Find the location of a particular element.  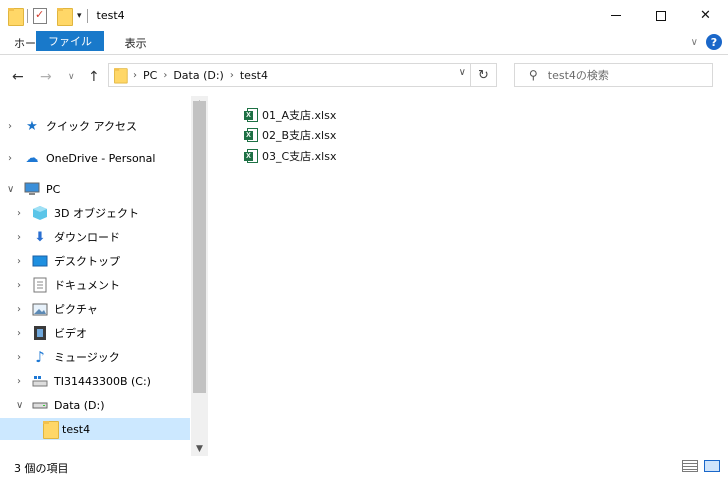

nav-item-label: test4 is located at coordinates (76, 429).